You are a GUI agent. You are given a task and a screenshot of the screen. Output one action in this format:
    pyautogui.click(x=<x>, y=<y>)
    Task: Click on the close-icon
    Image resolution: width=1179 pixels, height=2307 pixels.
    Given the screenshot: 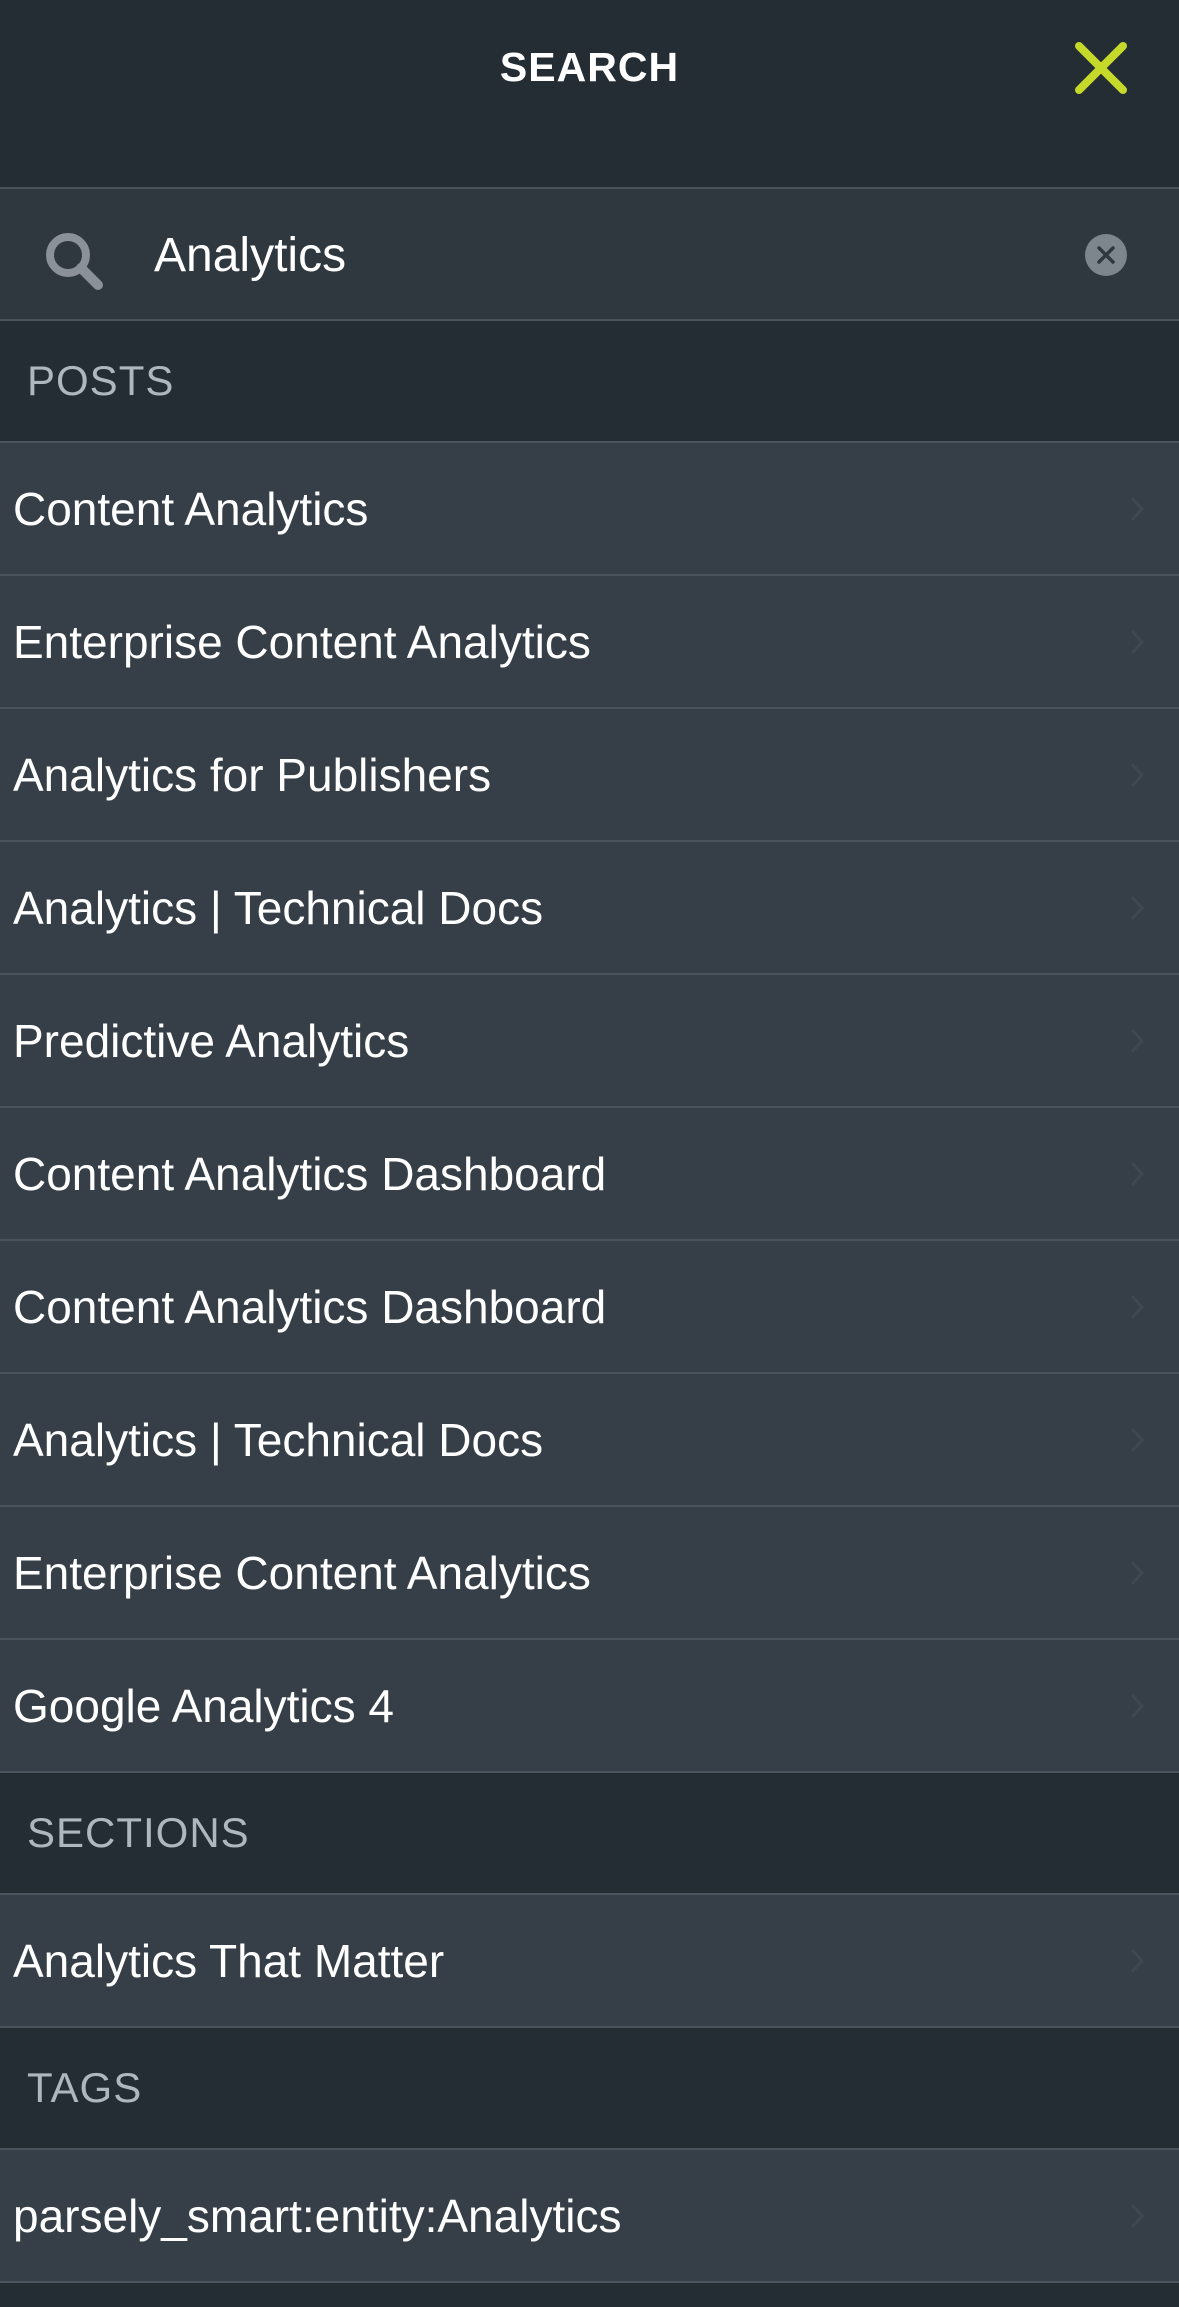 What is the action you would take?
    pyautogui.click(x=1101, y=68)
    